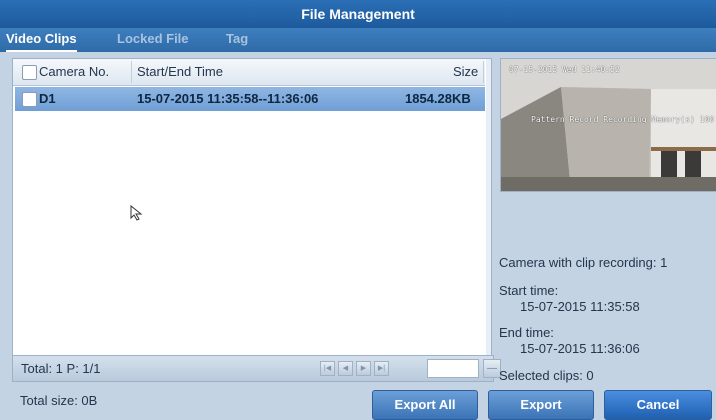  I want to click on preview-image, so click(608, 125).